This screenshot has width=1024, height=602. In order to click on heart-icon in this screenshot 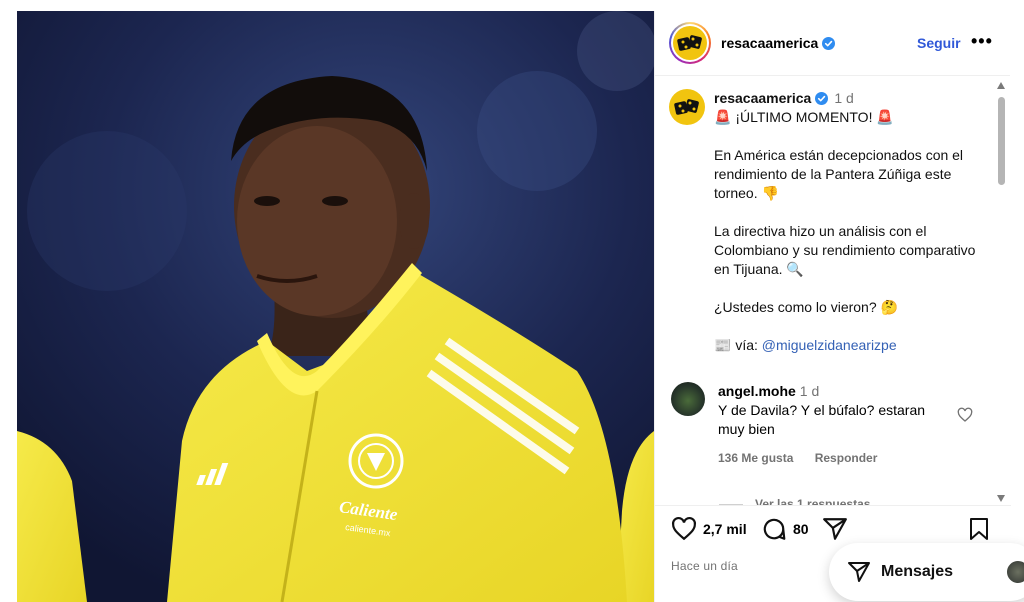, I will do `click(684, 528)`.